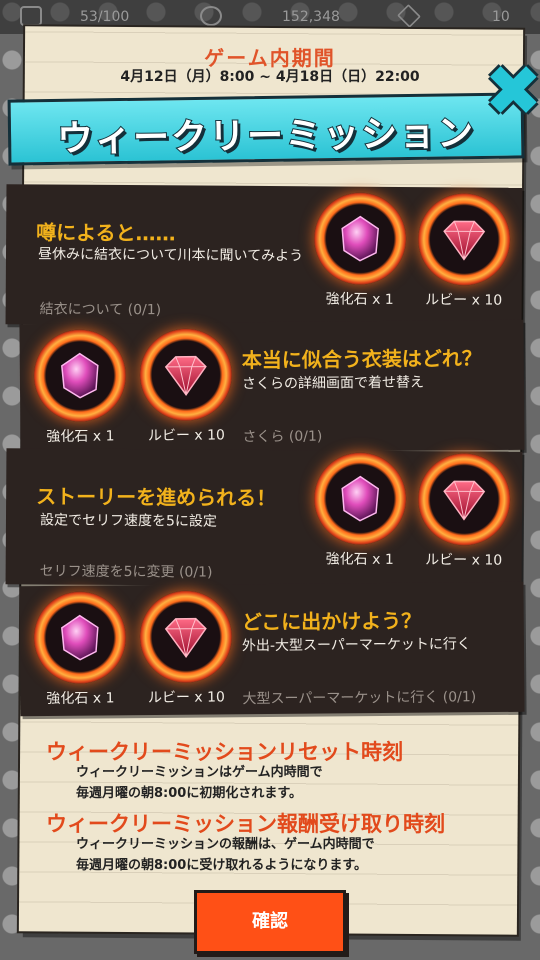 The height and width of the screenshot is (960, 540). Describe the element at coordinates (359, 698) in the screenshot. I see `mission-progress: 大型スーパーマーケットに行く (0/1)` at that location.